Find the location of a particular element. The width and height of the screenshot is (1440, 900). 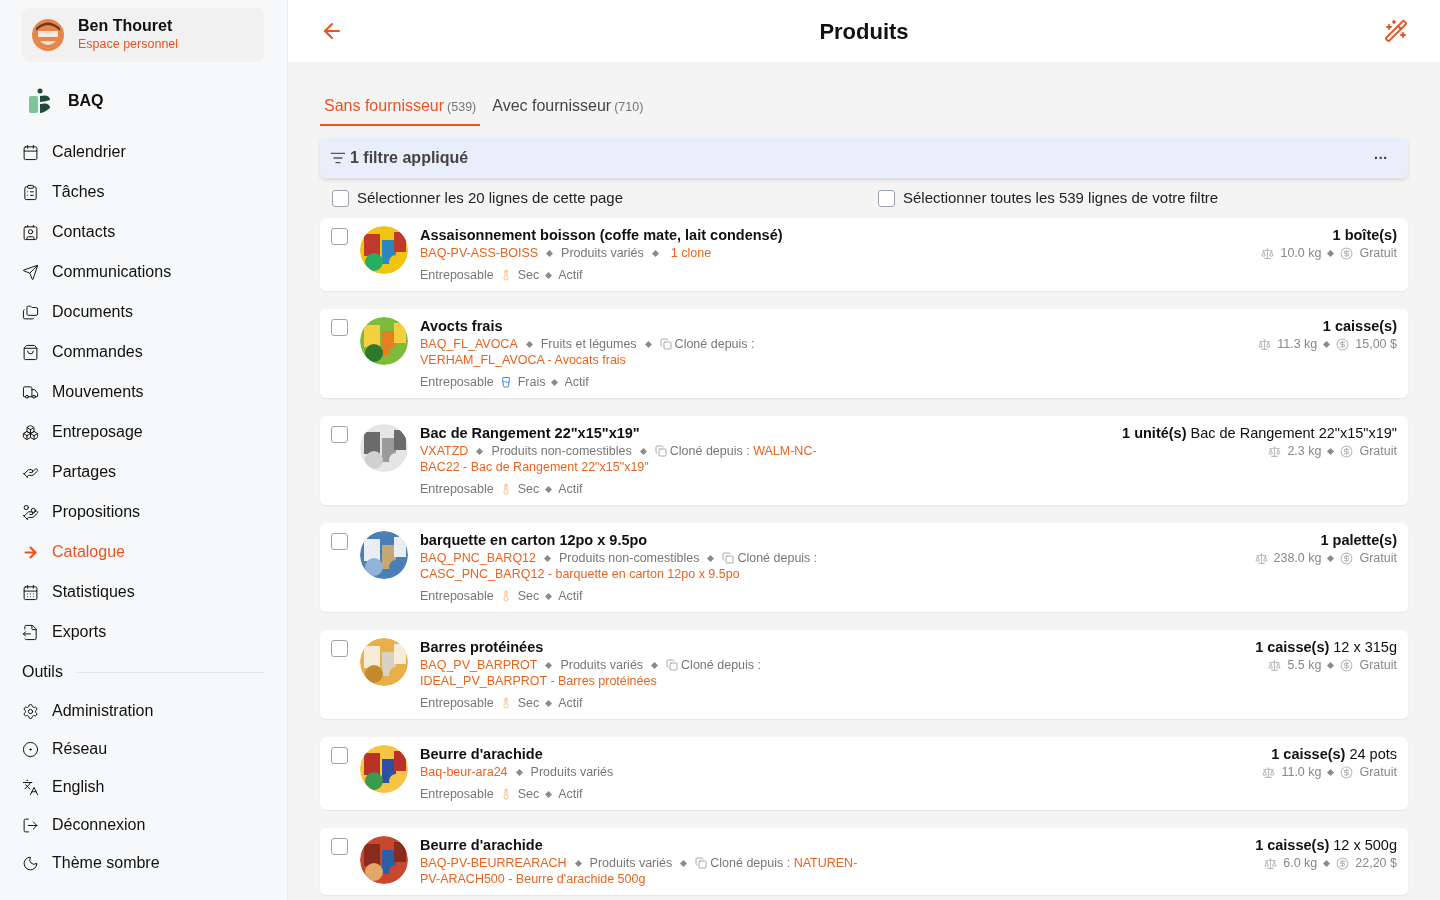

product-code: BAQ_PNC_BARQ12 is located at coordinates (478, 558).